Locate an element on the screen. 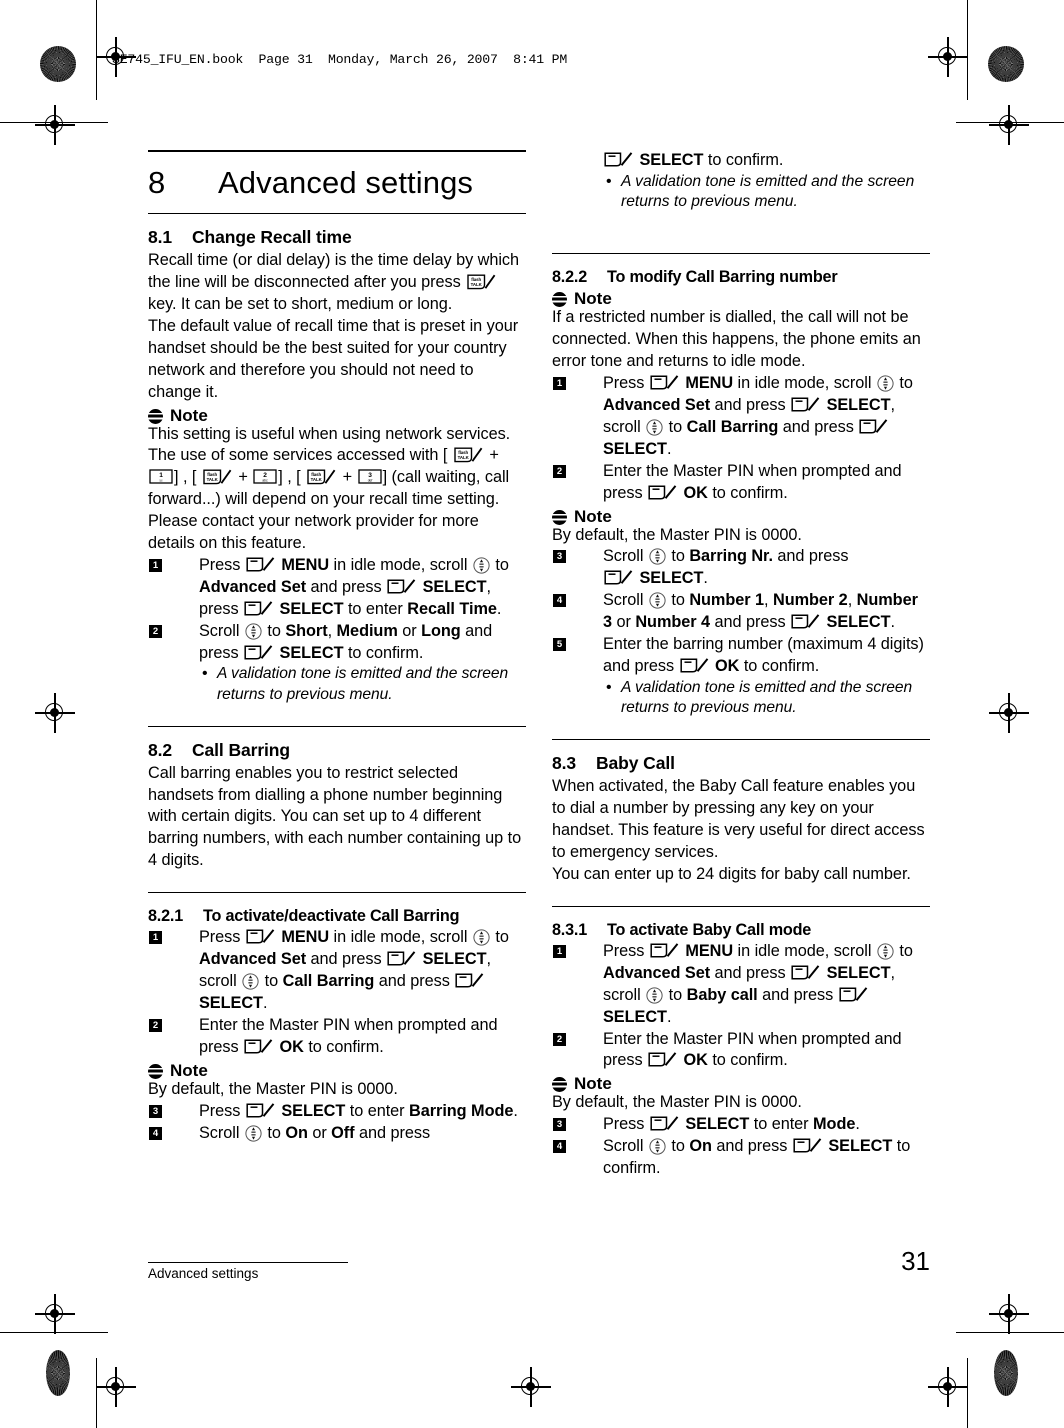  chapter-heading: 8 Advanced settings is located at coordinates (337, 182).